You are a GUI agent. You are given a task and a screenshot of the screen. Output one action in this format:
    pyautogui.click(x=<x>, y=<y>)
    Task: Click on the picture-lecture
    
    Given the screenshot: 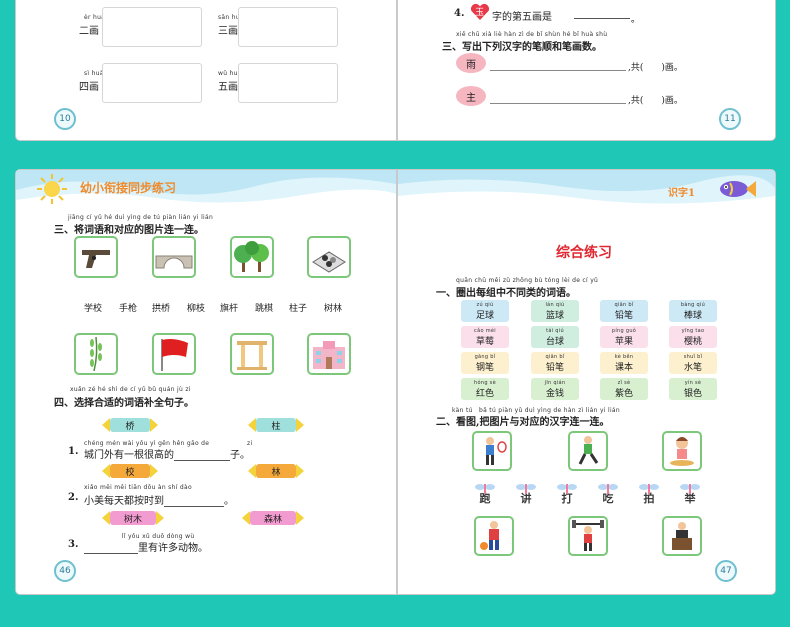 What is the action you would take?
    pyautogui.click(x=682, y=536)
    